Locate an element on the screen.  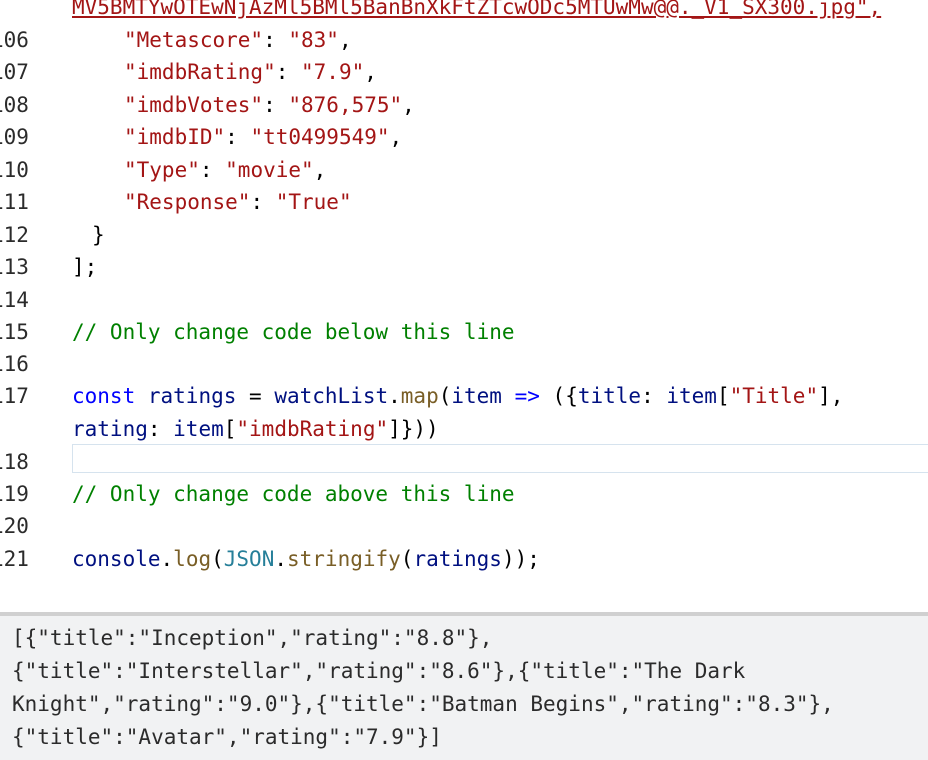
code-line-118: 118 is located at coordinates (464, 462).